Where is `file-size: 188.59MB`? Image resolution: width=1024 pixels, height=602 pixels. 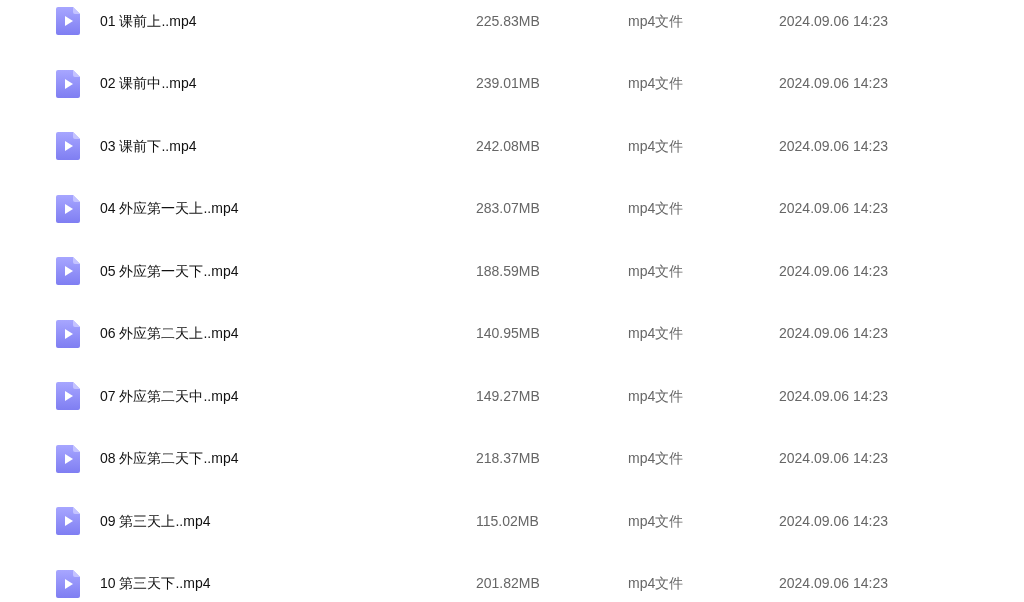 file-size: 188.59MB is located at coordinates (508, 270).